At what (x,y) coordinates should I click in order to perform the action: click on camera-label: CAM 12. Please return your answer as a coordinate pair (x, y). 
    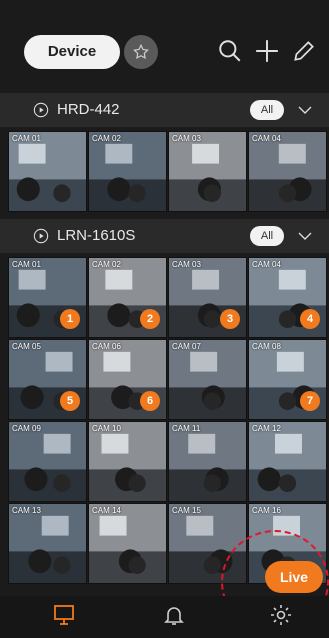
    Looking at the image, I should click on (266, 428).